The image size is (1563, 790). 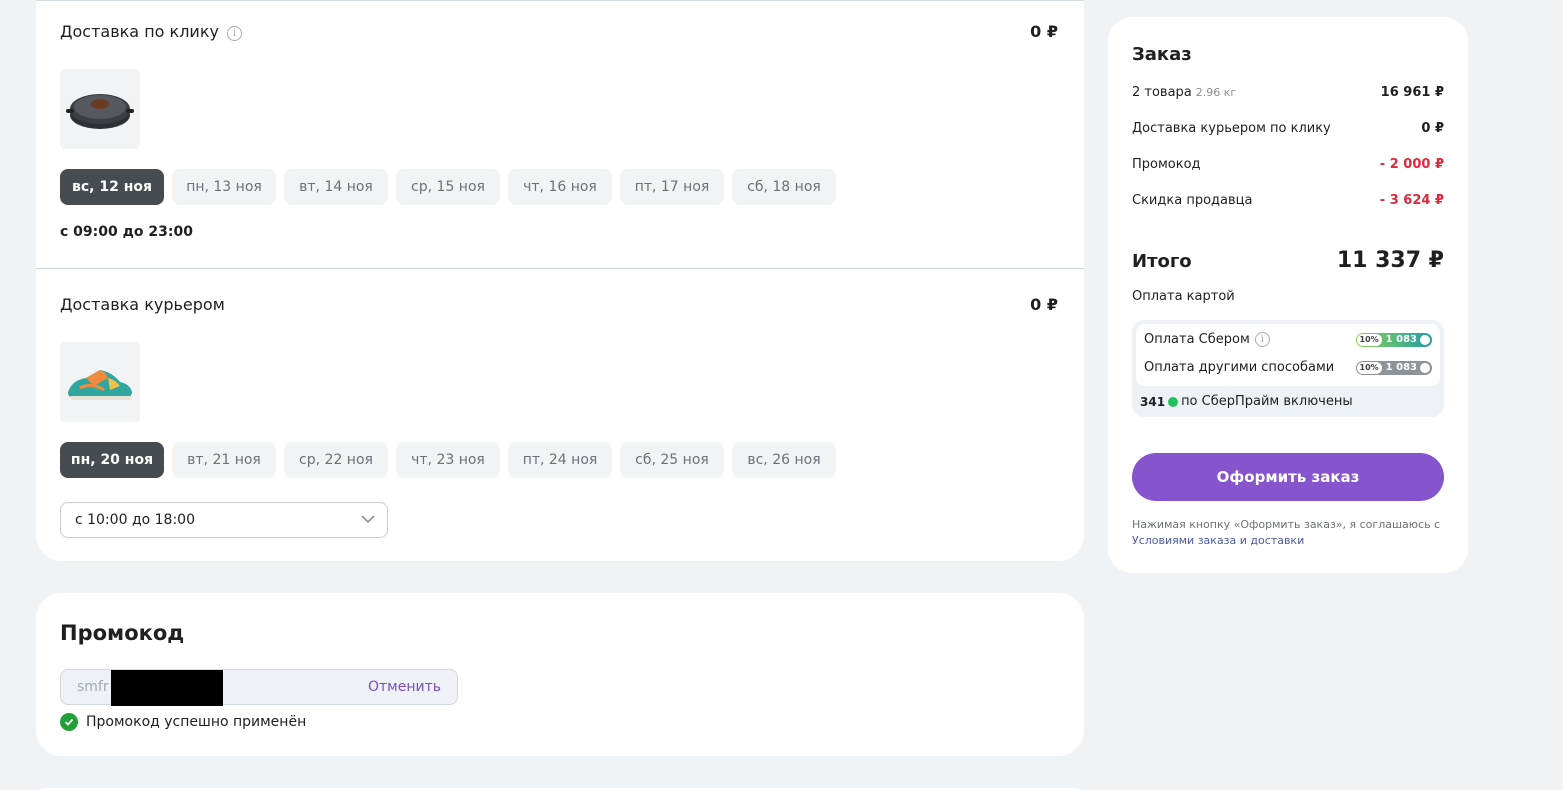 I want to click on delivery-courier-price: 0 ₽, so click(x=1044, y=304).